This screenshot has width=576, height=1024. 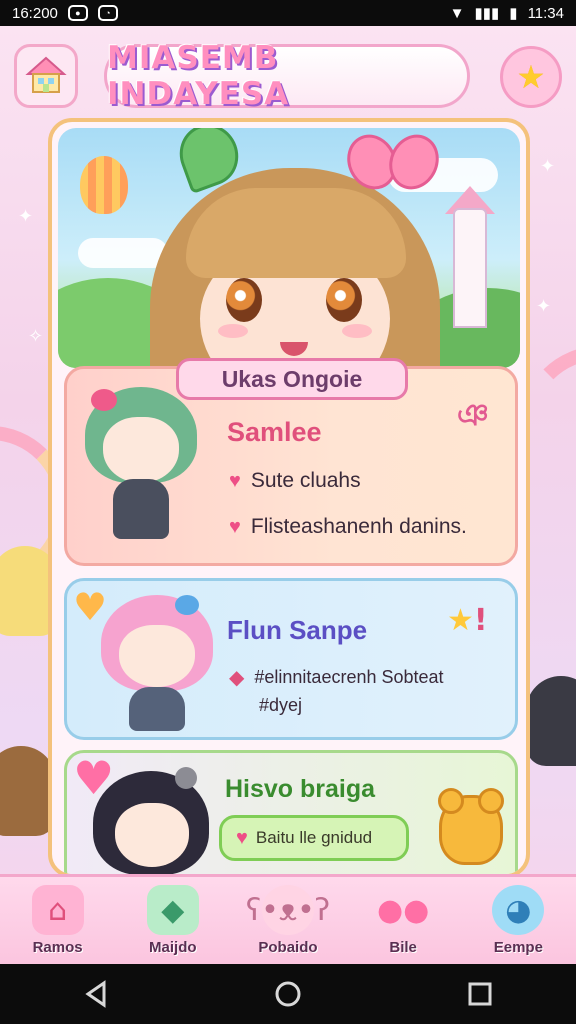 What do you see at coordinates (314, 838) in the screenshot?
I see `card-3-action-button: ♥ Baitu lle gnidud` at bounding box center [314, 838].